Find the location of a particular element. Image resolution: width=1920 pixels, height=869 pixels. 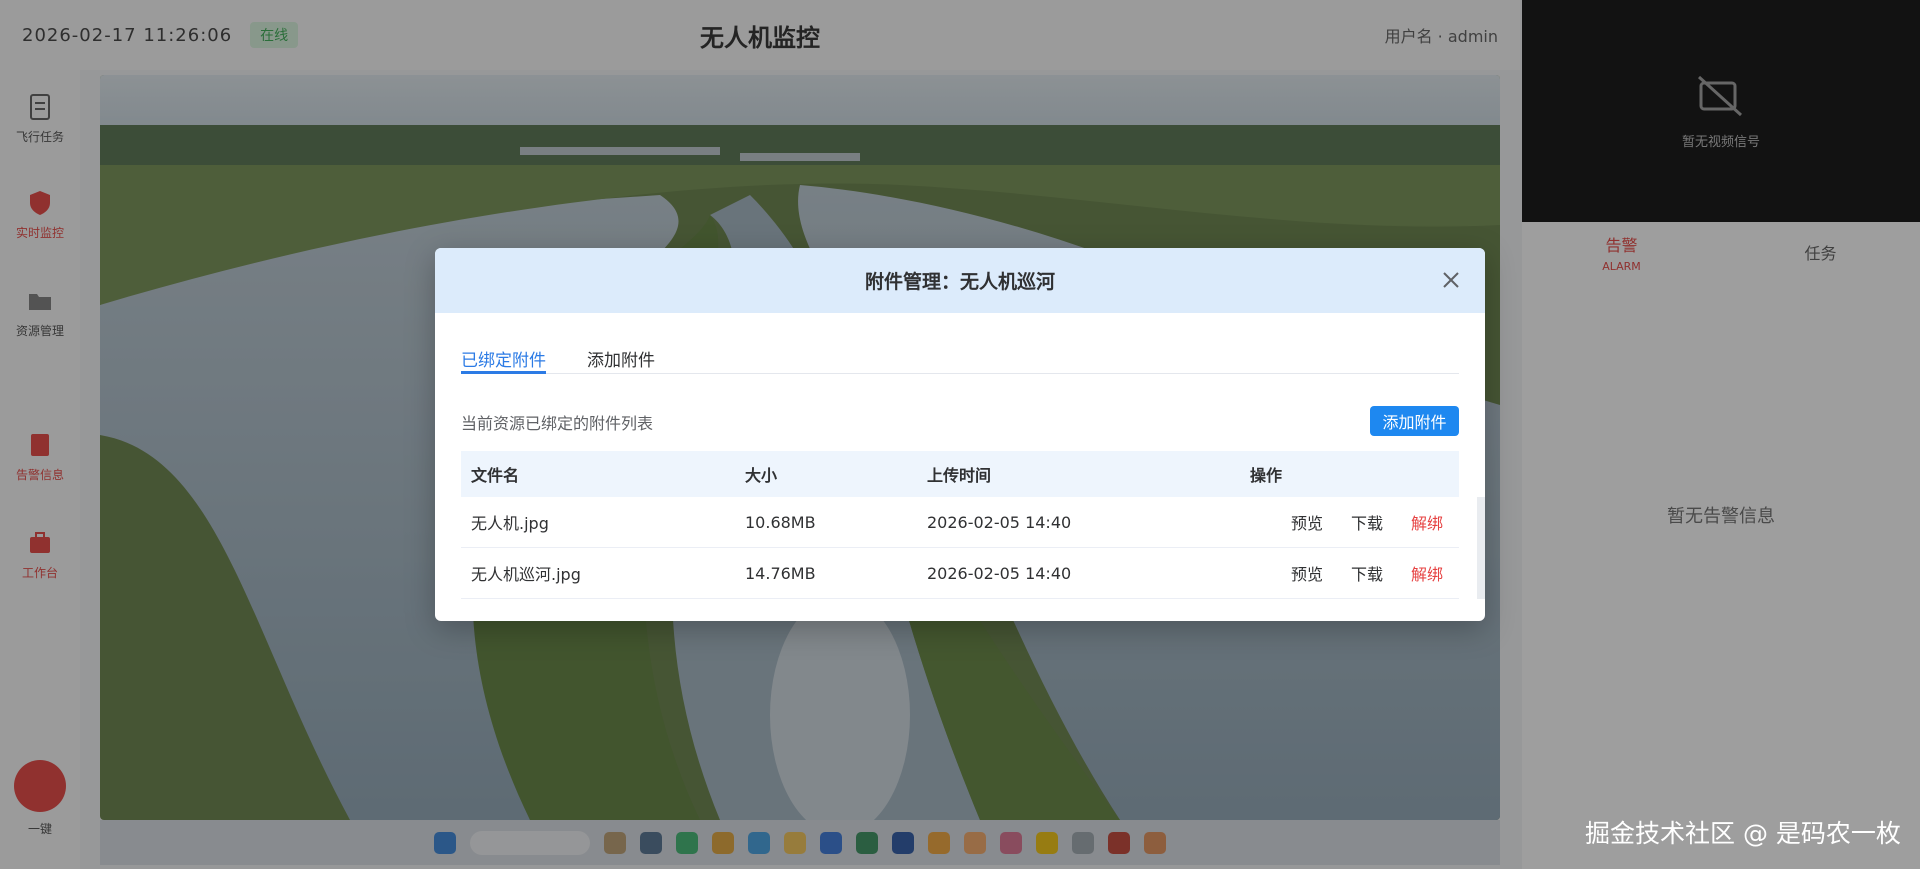

column-header-filename: 文件名 is located at coordinates (495, 475).